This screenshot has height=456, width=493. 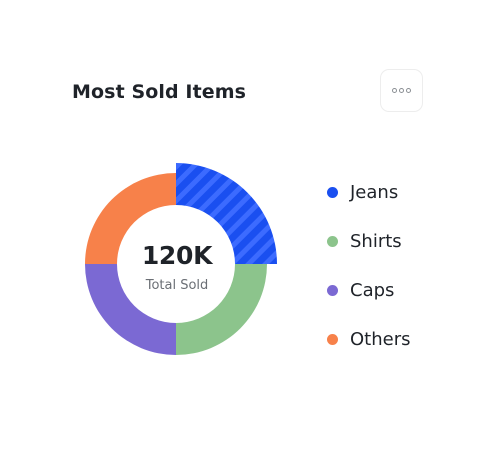 What do you see at coordinates (380, 339) in the screenshot?
I see `legend-label: Others` at bounding box center [380, 339].